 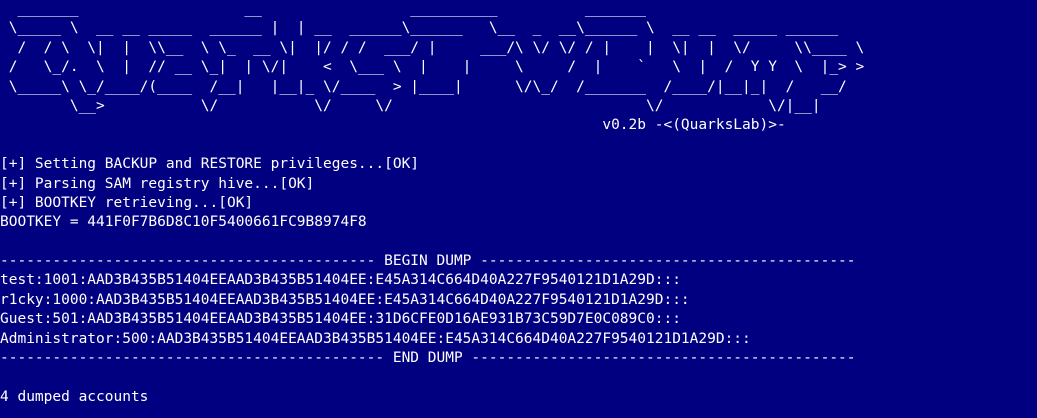 What do you see at coordinates (323, 9) in the screenshot?
I see `ascii-banner-line-1: _______ __ __________ _______` at bounding box center [323, 9].